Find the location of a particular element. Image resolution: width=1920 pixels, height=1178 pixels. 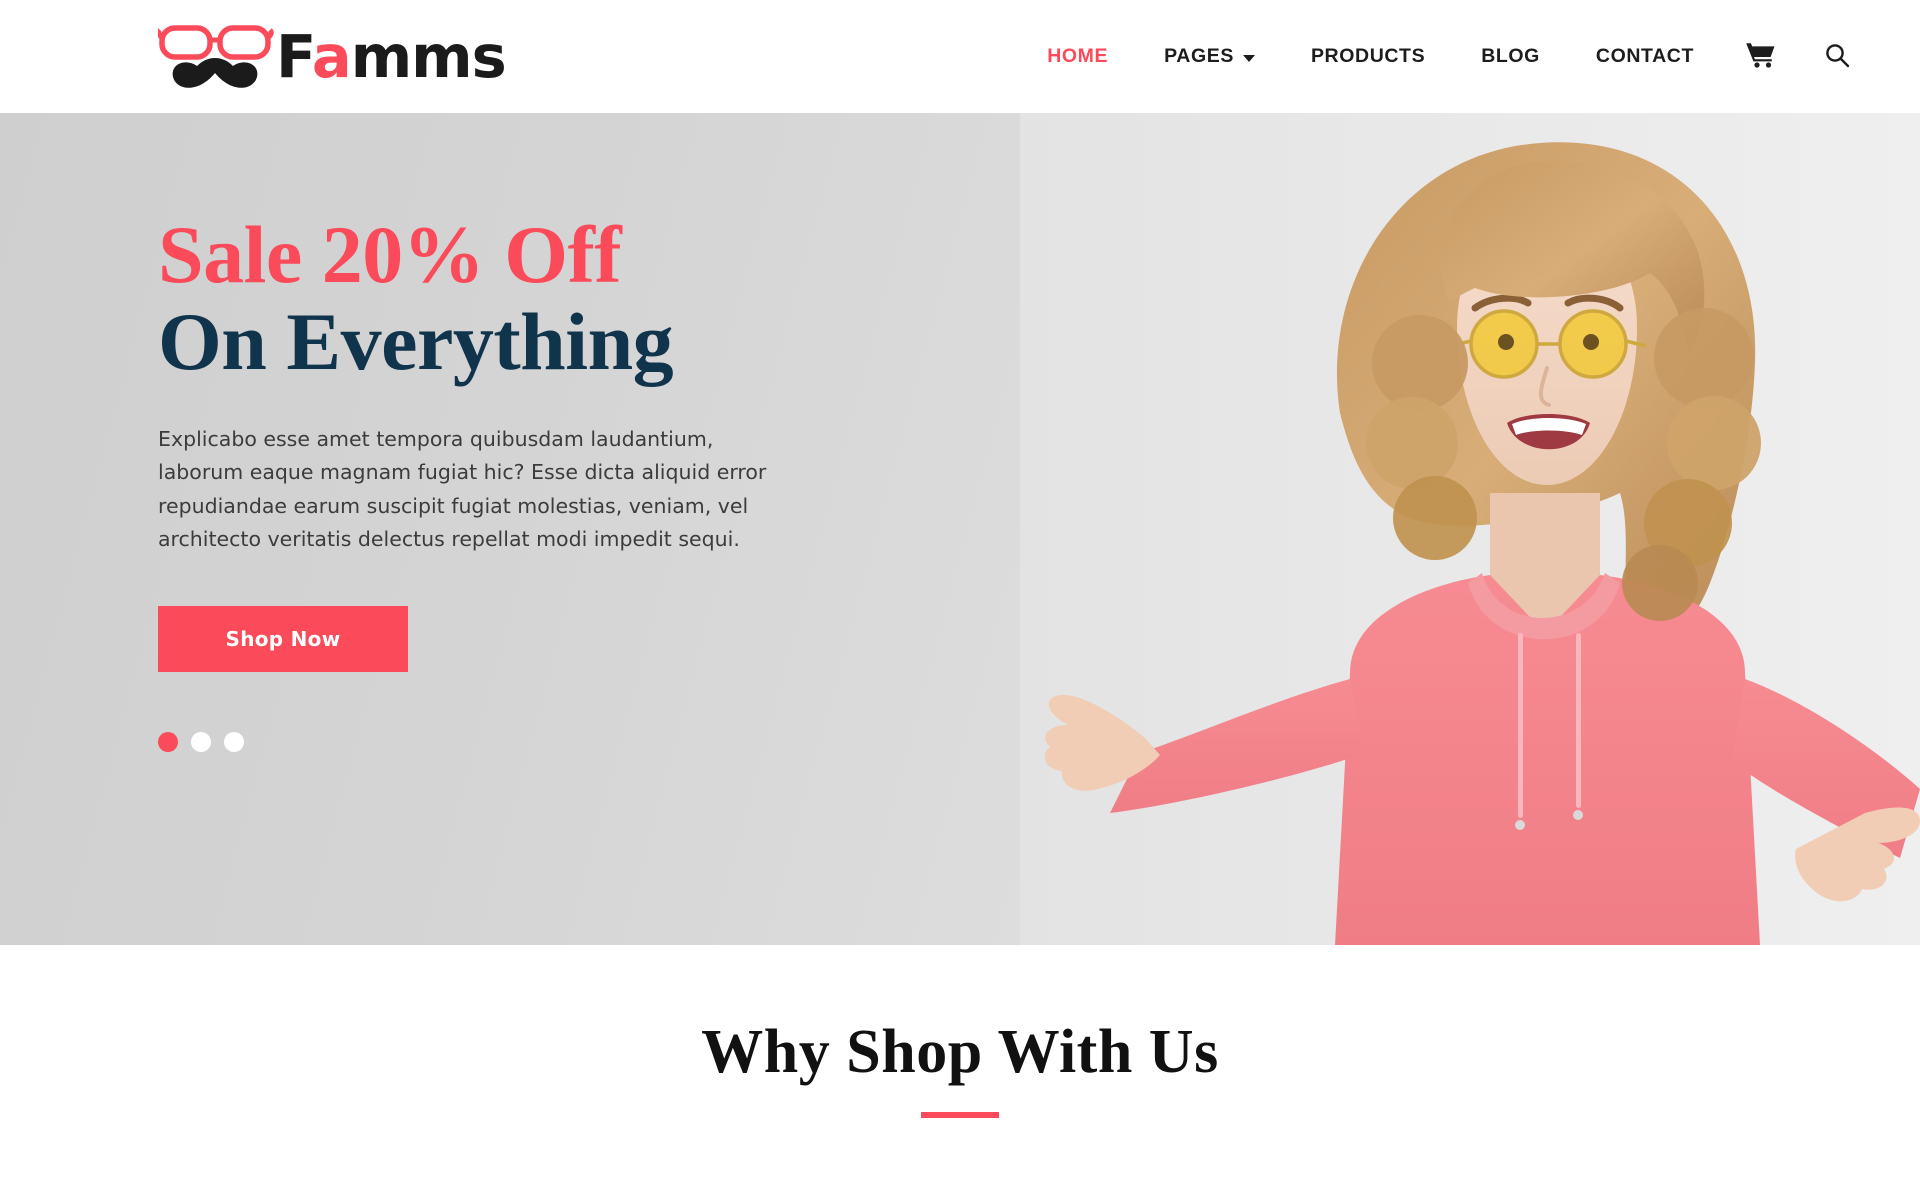

logo-text: Famms is located at coordinates (391, 56).